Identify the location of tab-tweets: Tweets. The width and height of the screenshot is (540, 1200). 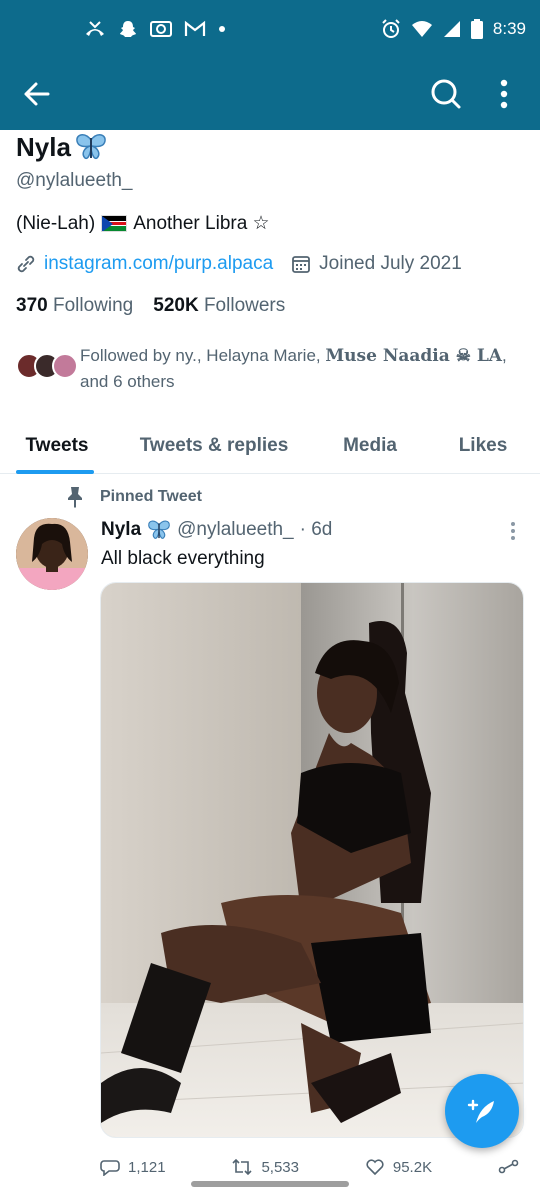
(57, 446).